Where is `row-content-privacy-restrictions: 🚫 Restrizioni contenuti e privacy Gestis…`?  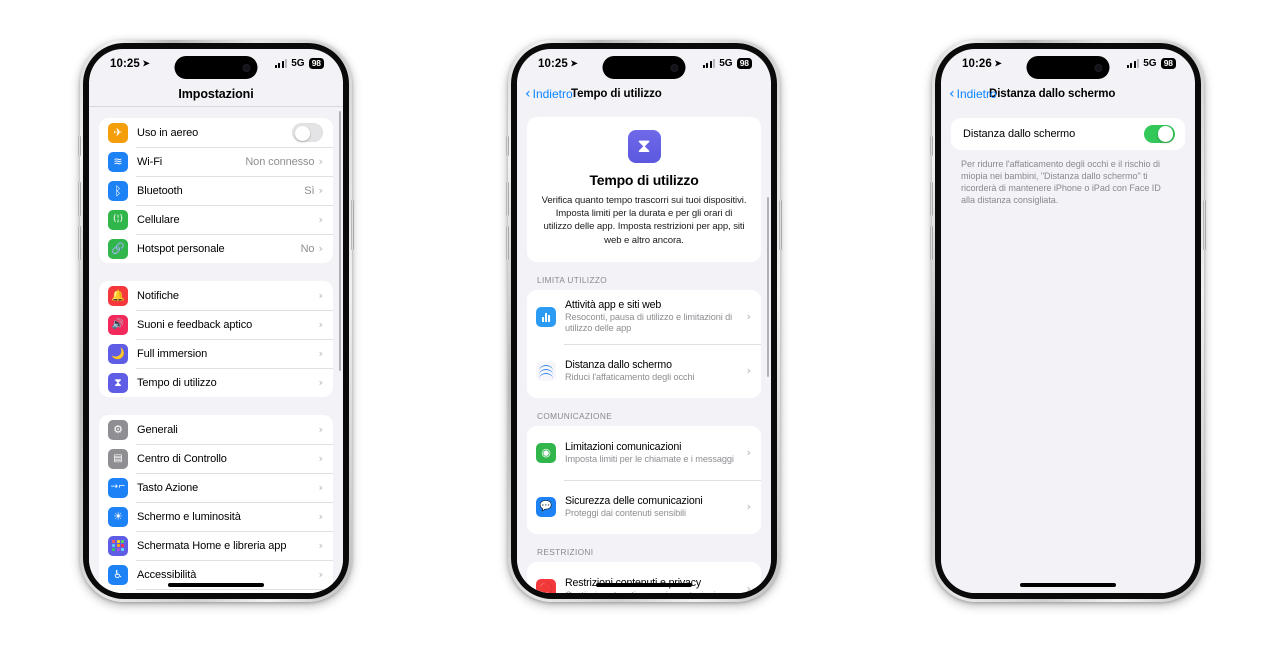
row-content-privacy-restrictions: 🚫 Restrizioni contenuti e privacy Gestis… is located at coordinates (644, 577).